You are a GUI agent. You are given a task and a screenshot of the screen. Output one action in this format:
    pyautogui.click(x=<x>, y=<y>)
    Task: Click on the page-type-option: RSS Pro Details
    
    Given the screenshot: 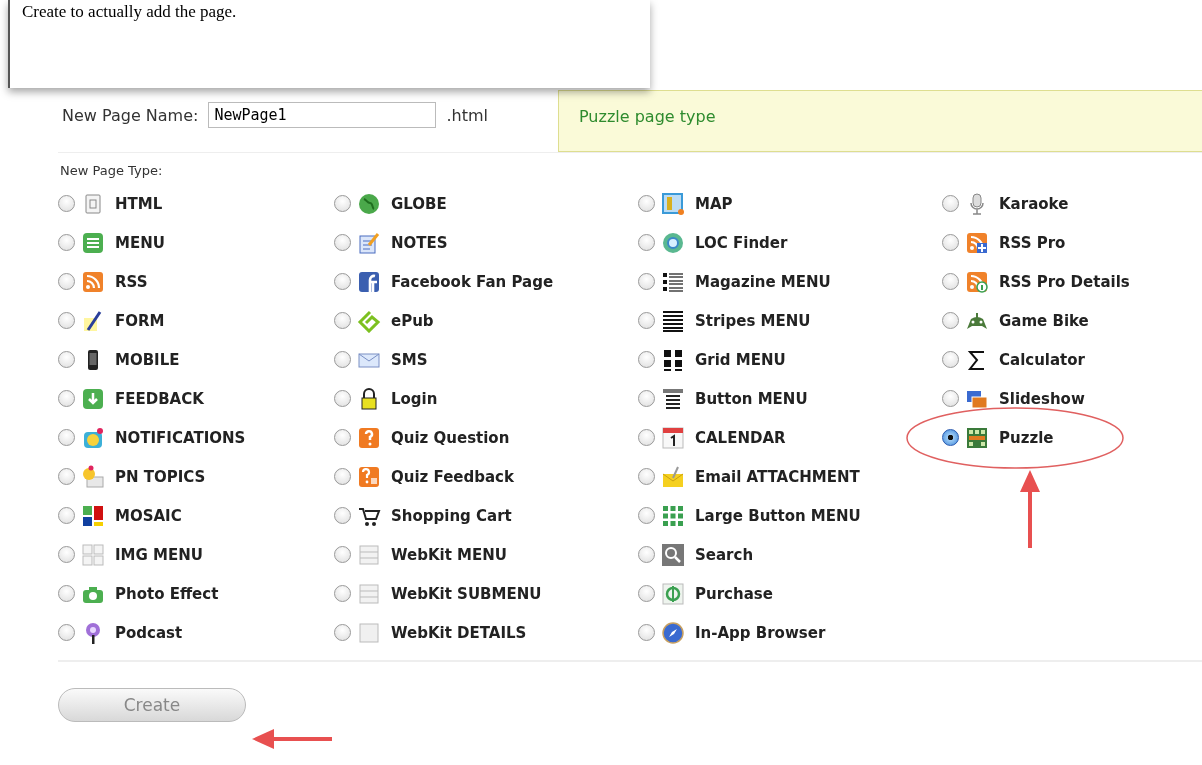 What is the action you would take?
    pyautogui.click(x=1064, y=281)
    